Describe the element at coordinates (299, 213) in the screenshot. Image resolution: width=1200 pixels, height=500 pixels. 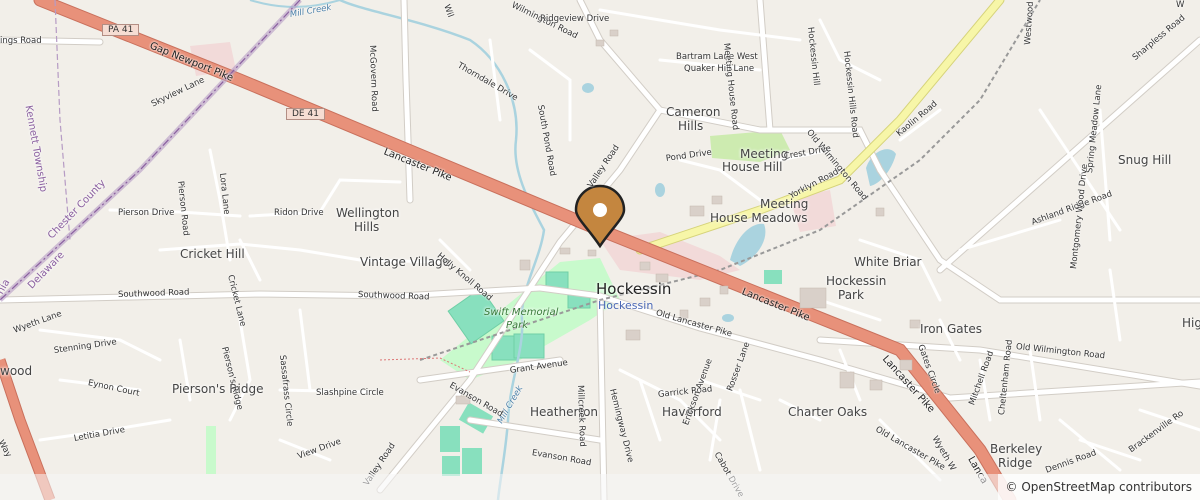
I see `road-ridon: Ridon Drive` at that location.